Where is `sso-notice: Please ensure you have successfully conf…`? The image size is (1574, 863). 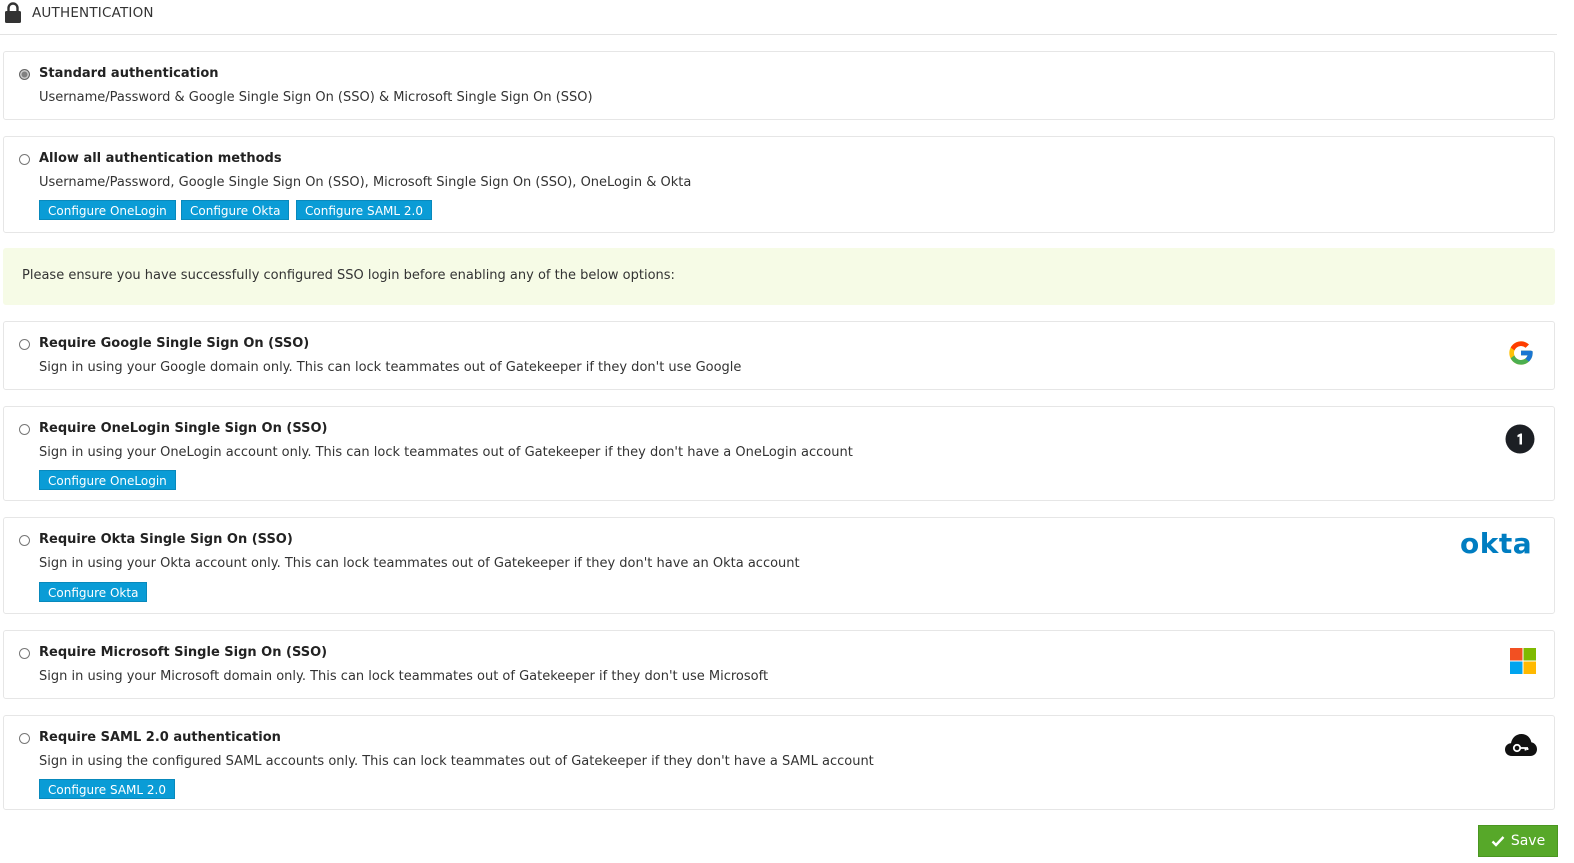 sso-notice: Please ensure you have successfully conf… is located at coordinates (779, 276).